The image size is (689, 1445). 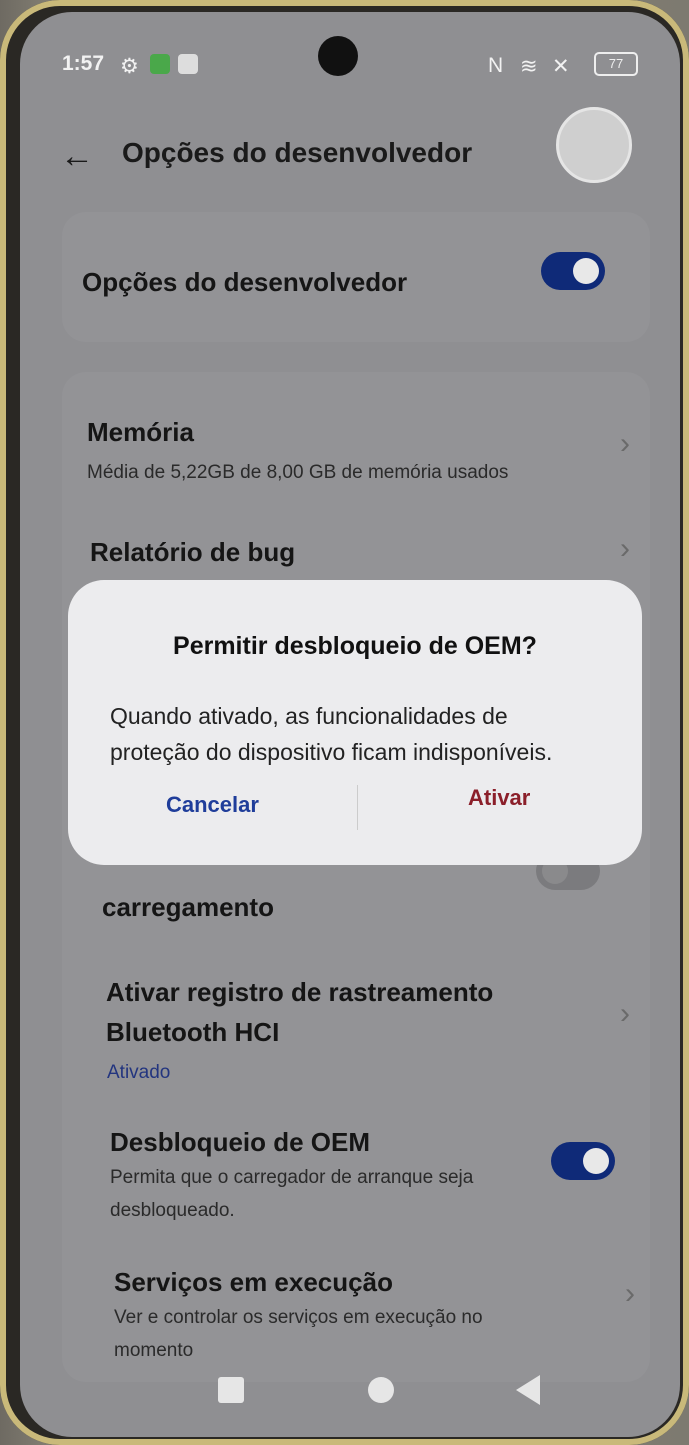 What do you see at coordinates (240, 1142) in the screenshot?
I see `oem-title: Desbloqueio de OEM` at bounding box center [240, 1142].